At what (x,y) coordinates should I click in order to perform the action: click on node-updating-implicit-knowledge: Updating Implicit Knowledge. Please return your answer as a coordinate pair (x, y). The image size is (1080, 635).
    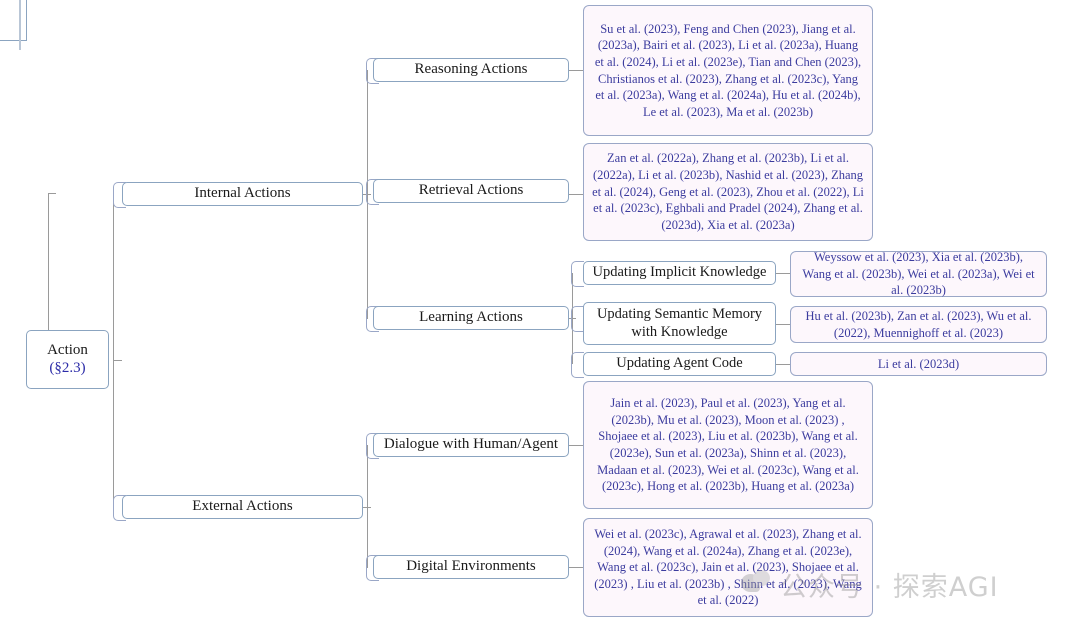
    Looking at the image, I should click on (679, 273).